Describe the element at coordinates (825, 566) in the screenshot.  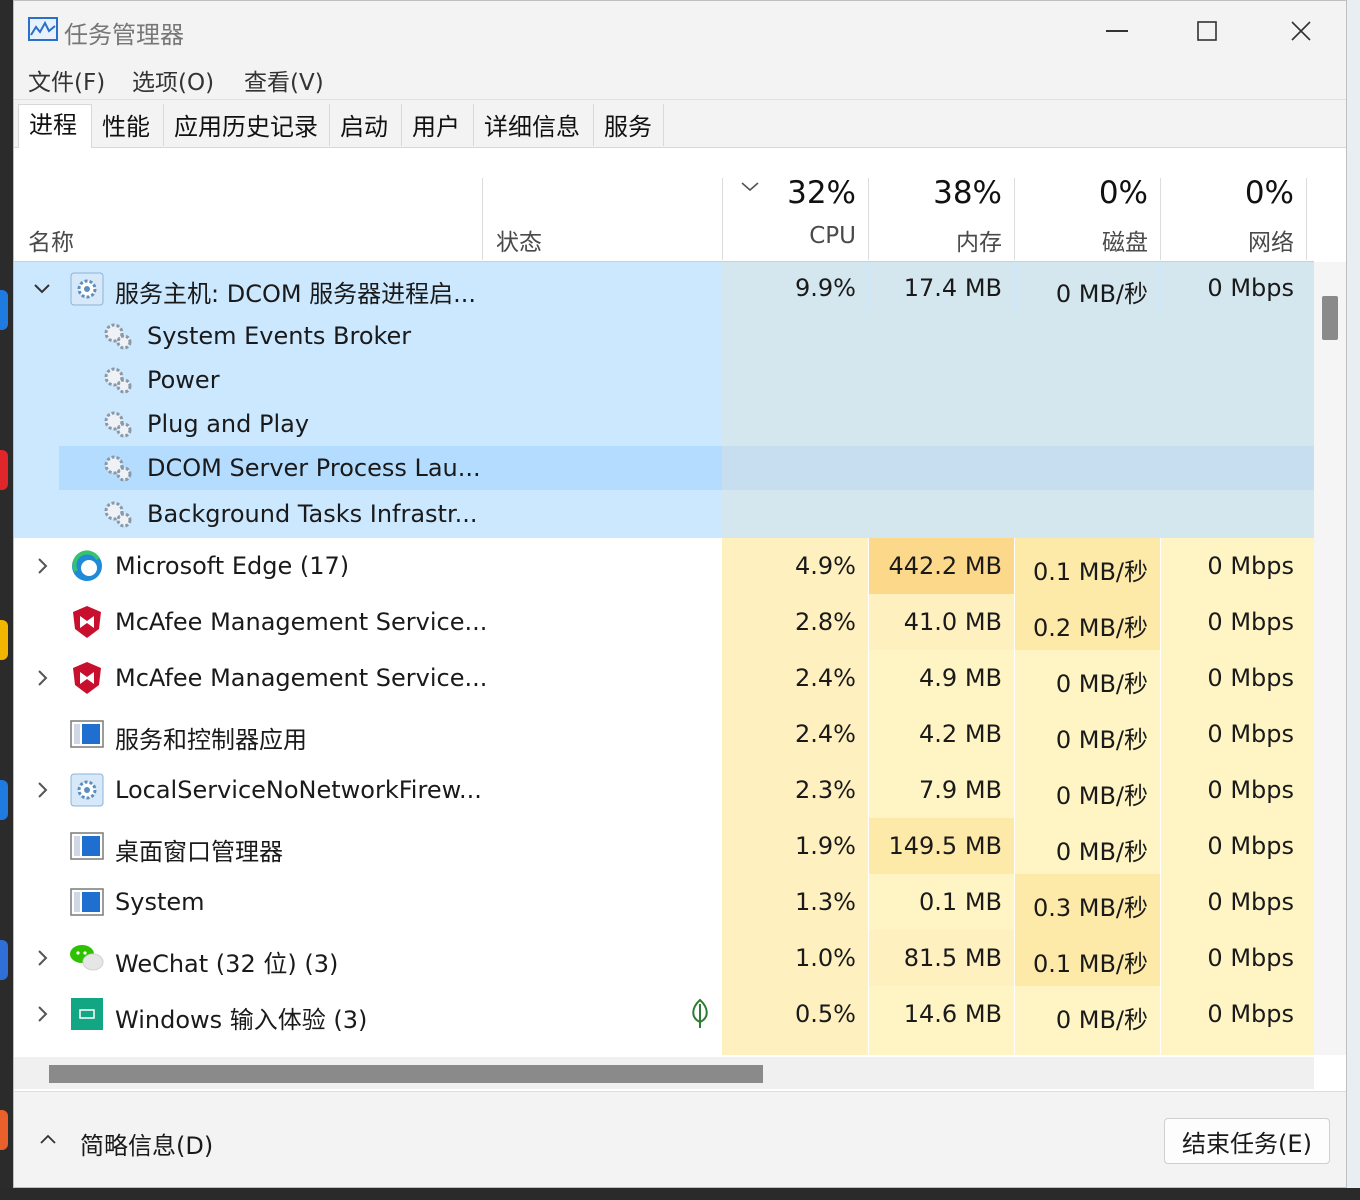
I see `process-cpu: 4.9%` at that location.